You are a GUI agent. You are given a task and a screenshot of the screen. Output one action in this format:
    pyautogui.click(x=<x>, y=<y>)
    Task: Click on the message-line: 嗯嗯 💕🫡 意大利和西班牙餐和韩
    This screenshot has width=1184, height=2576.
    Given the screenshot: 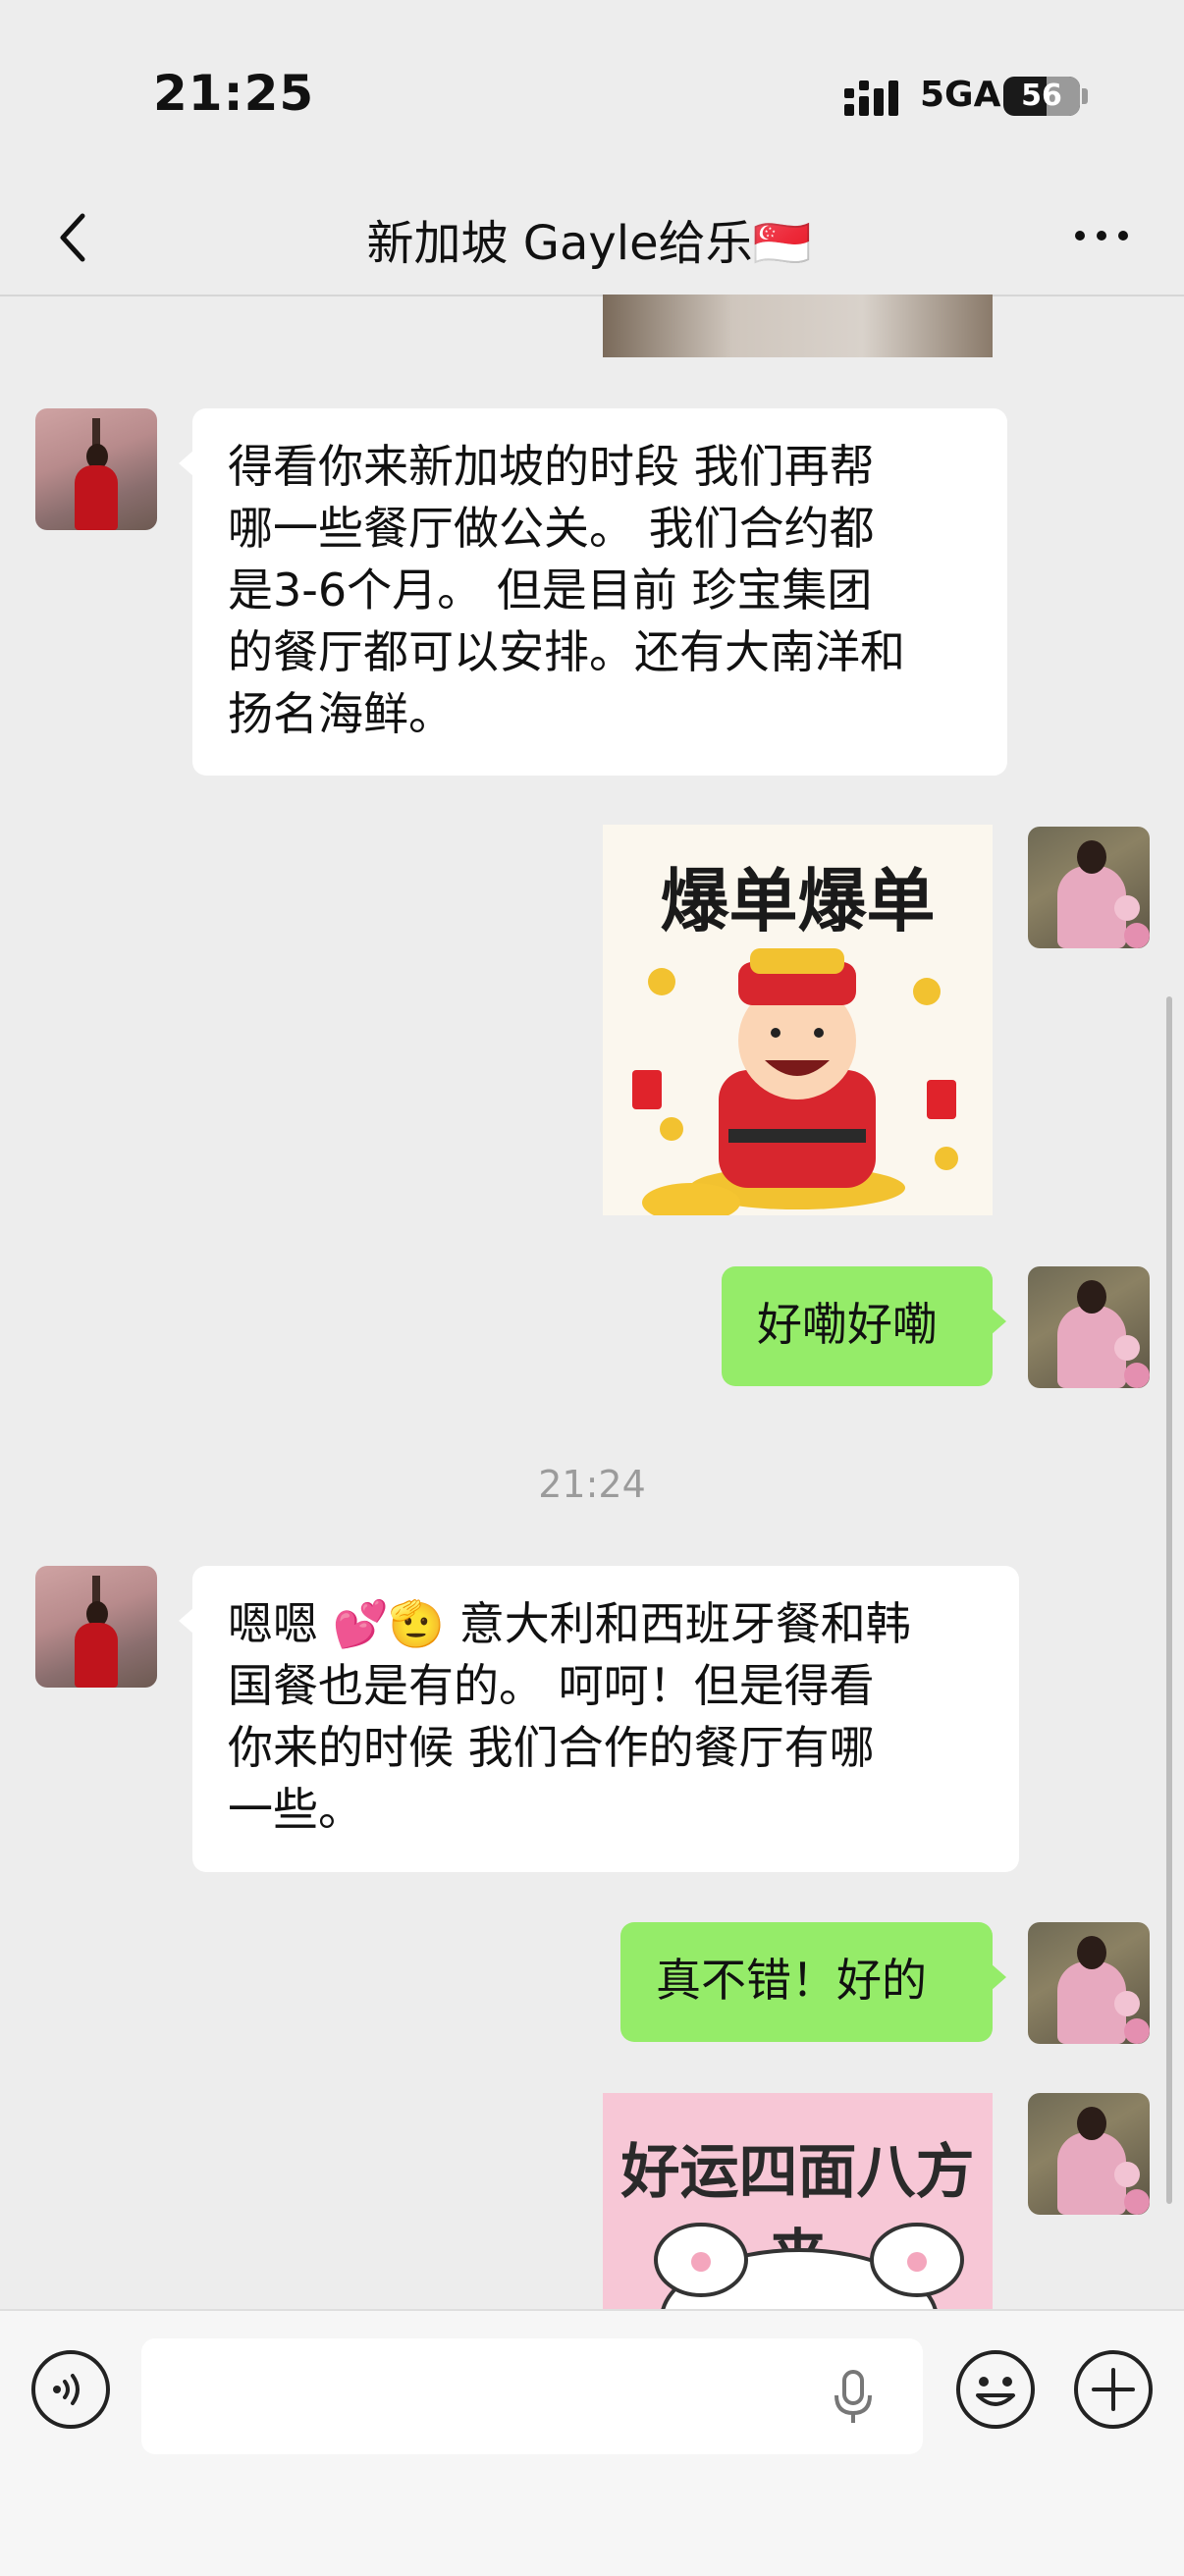 What is the action you would take?
    pyautogui.click(x=569, y=1623)
    